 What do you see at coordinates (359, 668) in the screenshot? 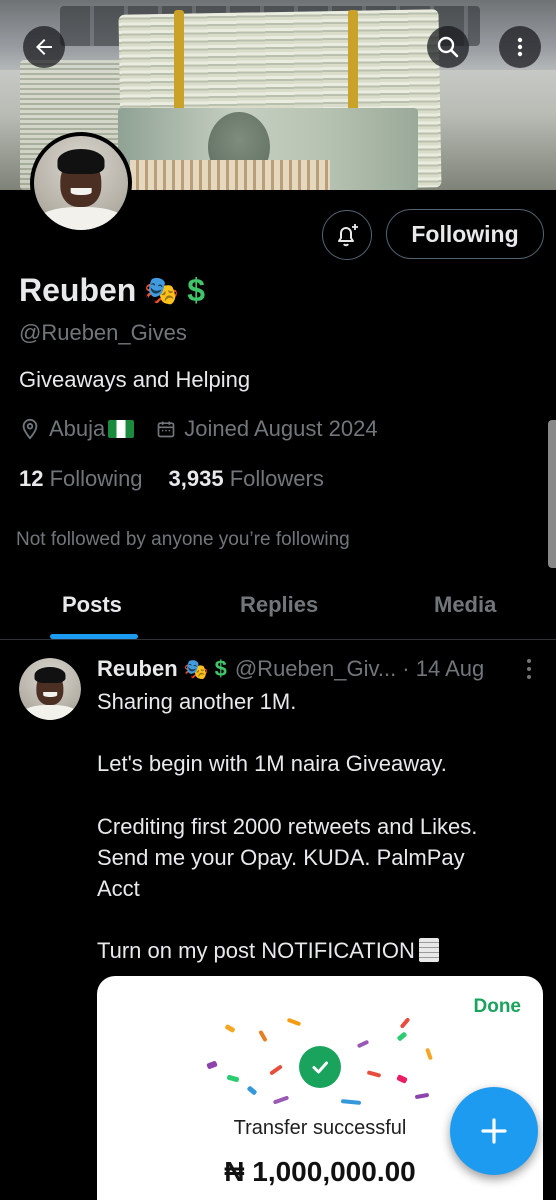
I see `post-meta: @Rueben_Giv... · 14 Aug` at bounding box center [359, 668].